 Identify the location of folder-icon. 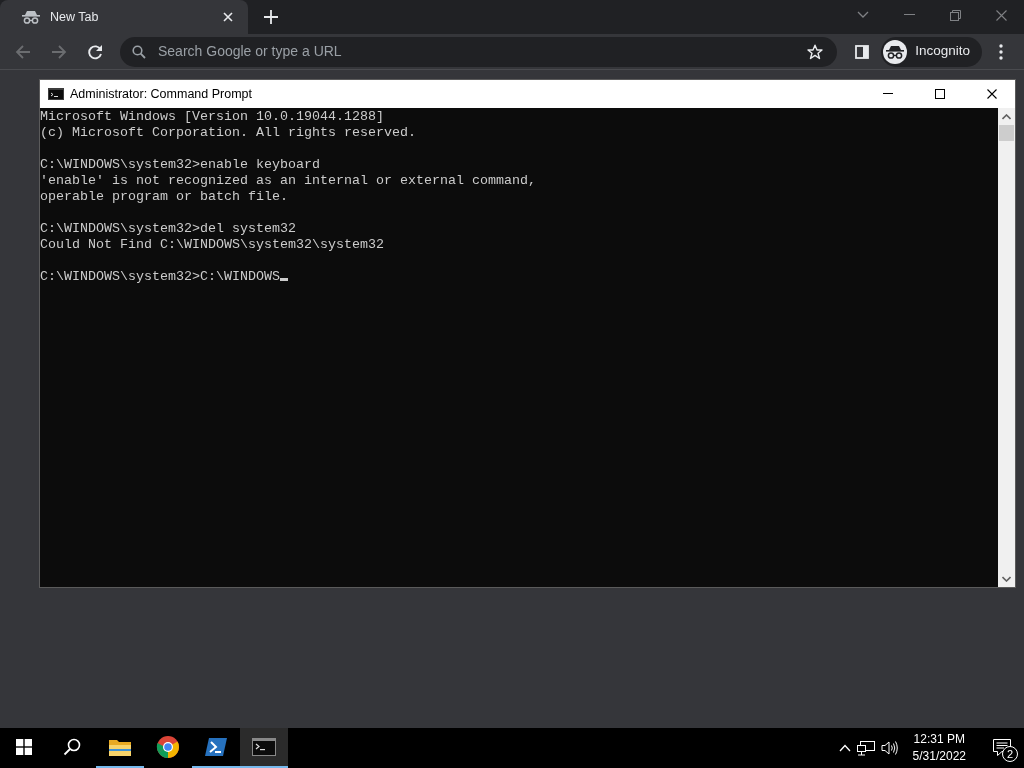
(120, 747).